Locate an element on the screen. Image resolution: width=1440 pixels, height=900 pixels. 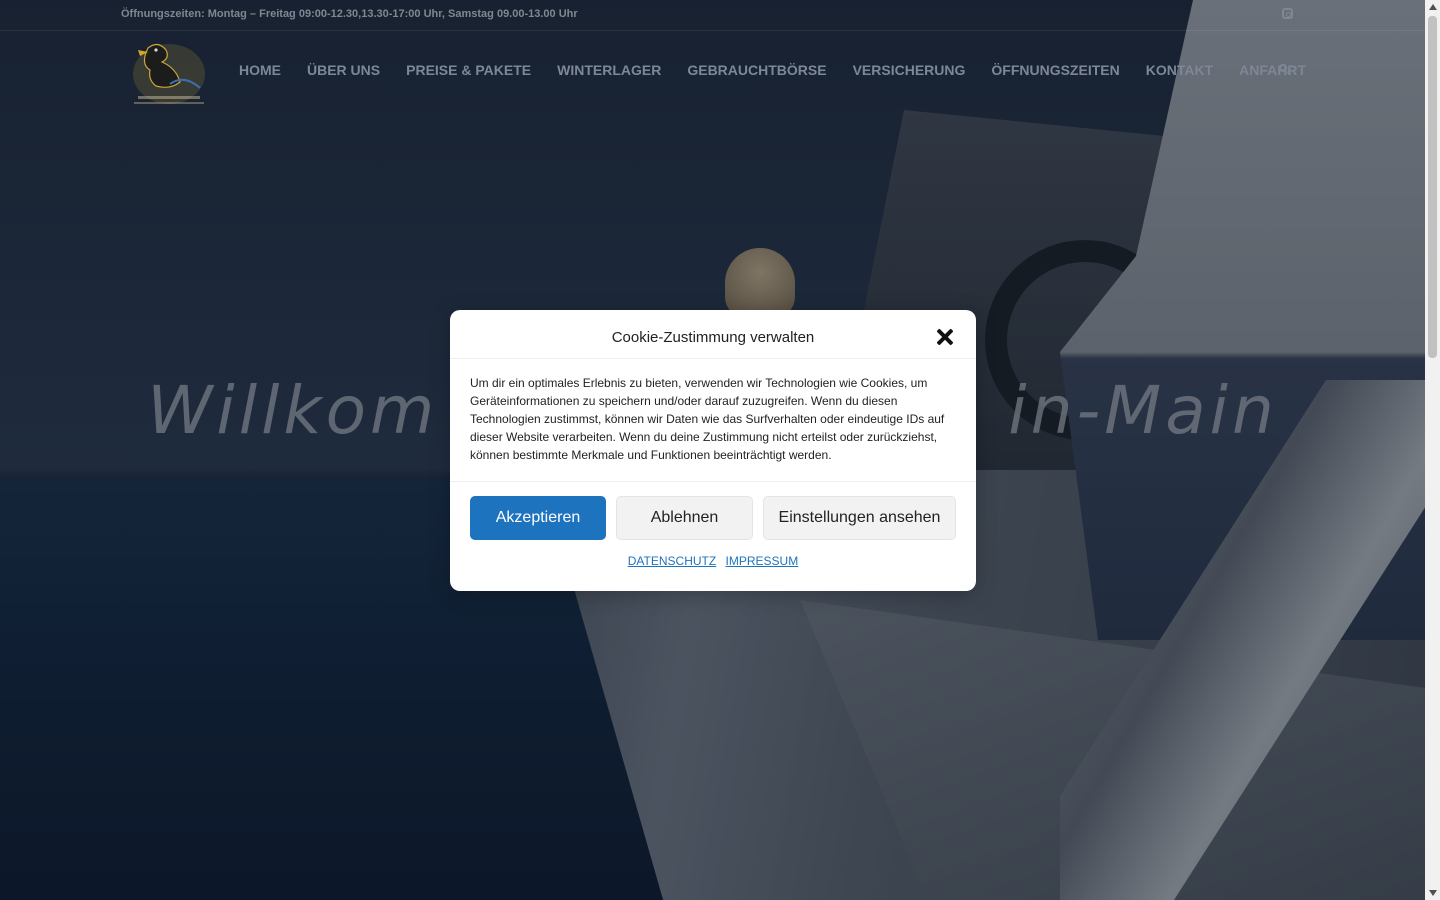
scroll-down-arrow-icon is located at coordinates (1433, 893).